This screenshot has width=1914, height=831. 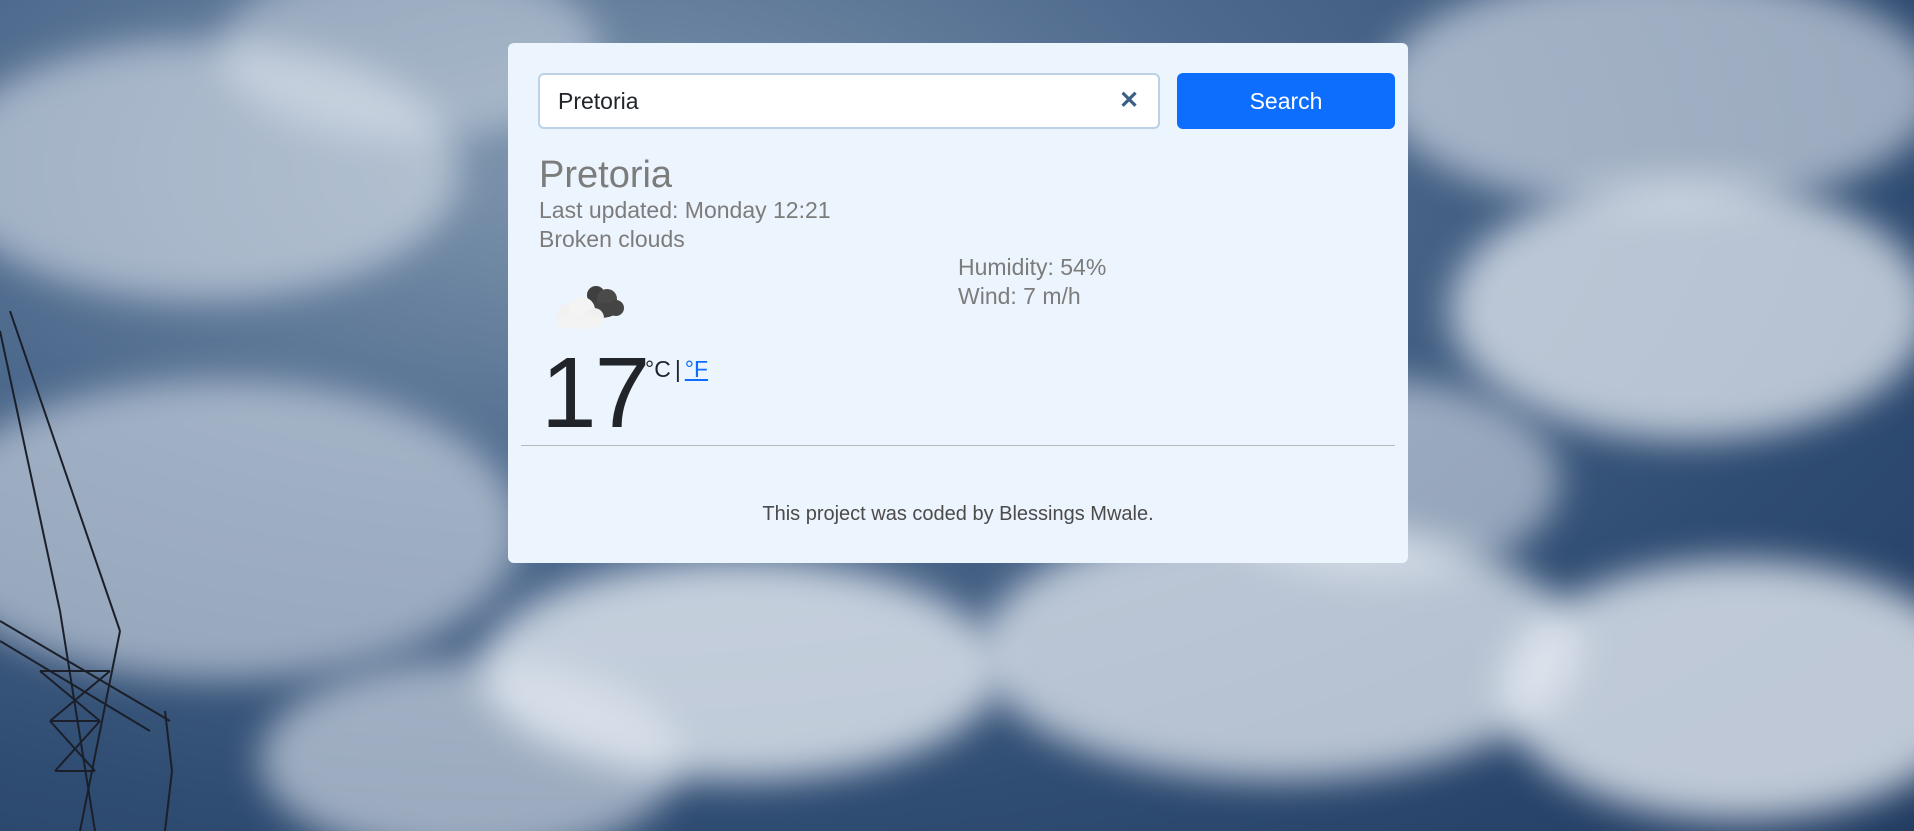 I want to click on search-input, so click(x=828, y=101).